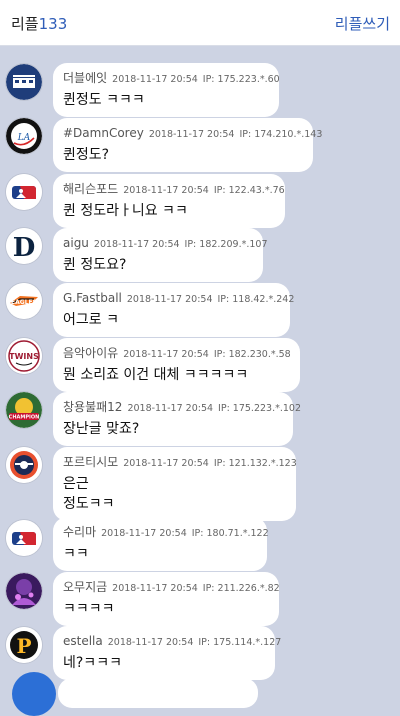 This screenshot has height=716, width=400. I want to click on reply-ip: IP: 182.230.*.58, so click(252, 354).